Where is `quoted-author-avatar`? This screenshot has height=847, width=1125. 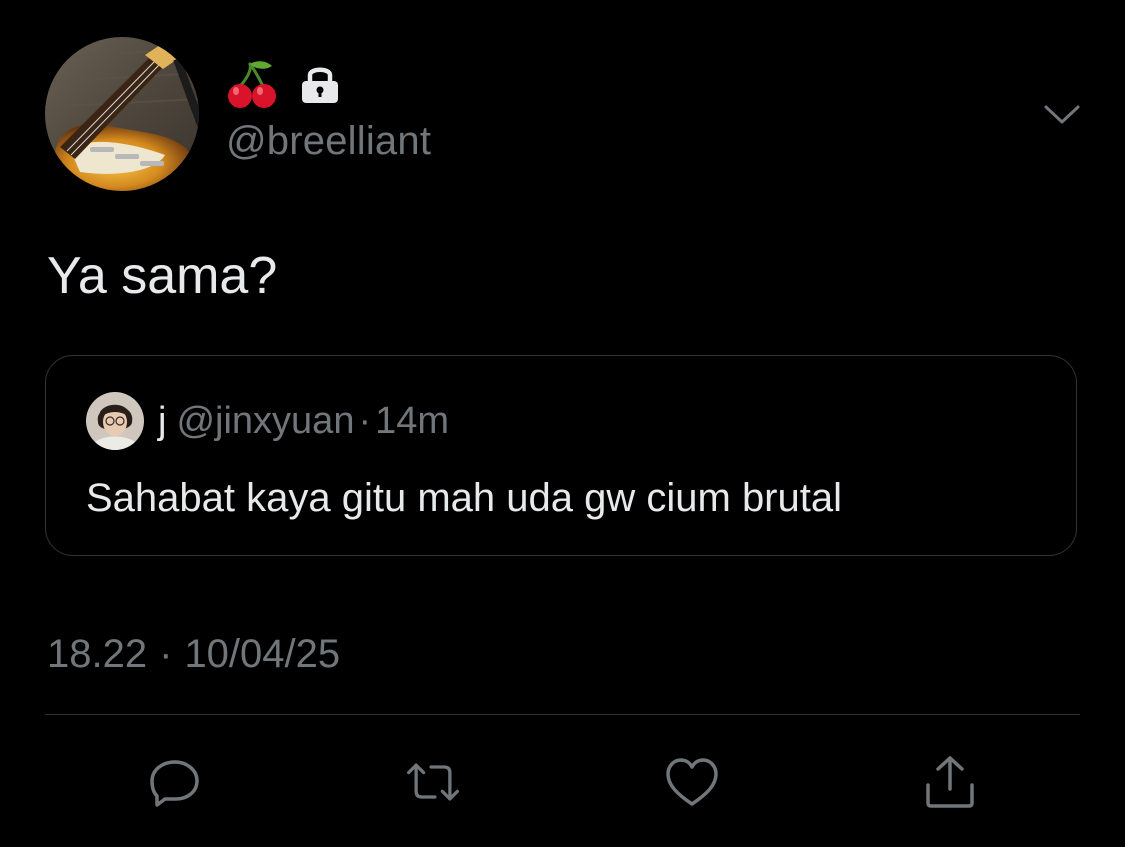 quoted-author-avatar is located at coordinates (115, 421).